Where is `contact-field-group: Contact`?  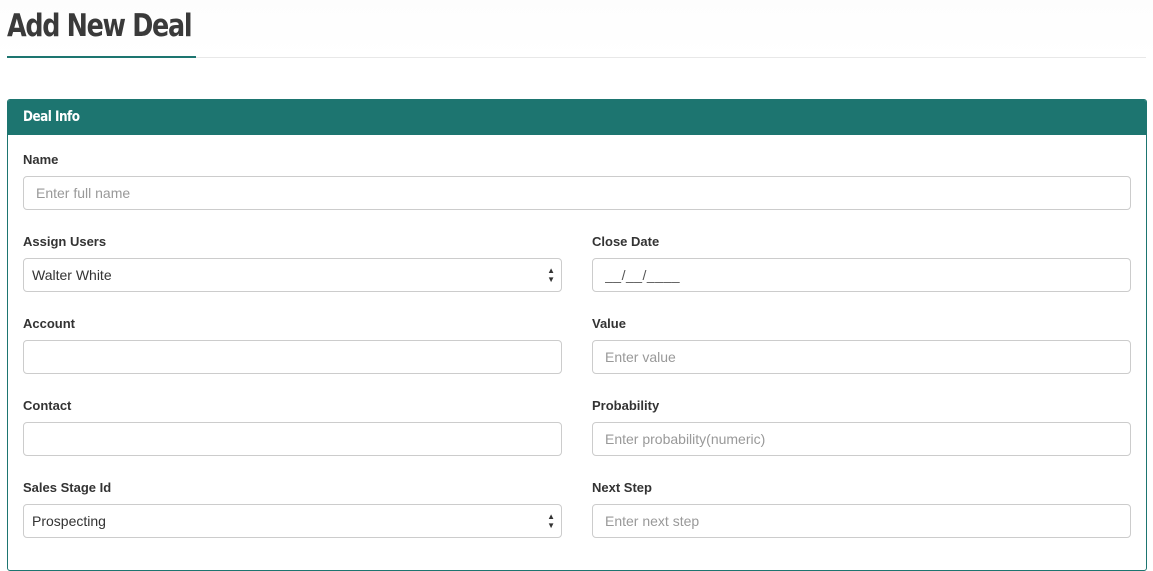 contact-field-group: Contact is located at coordinates (292, 427).